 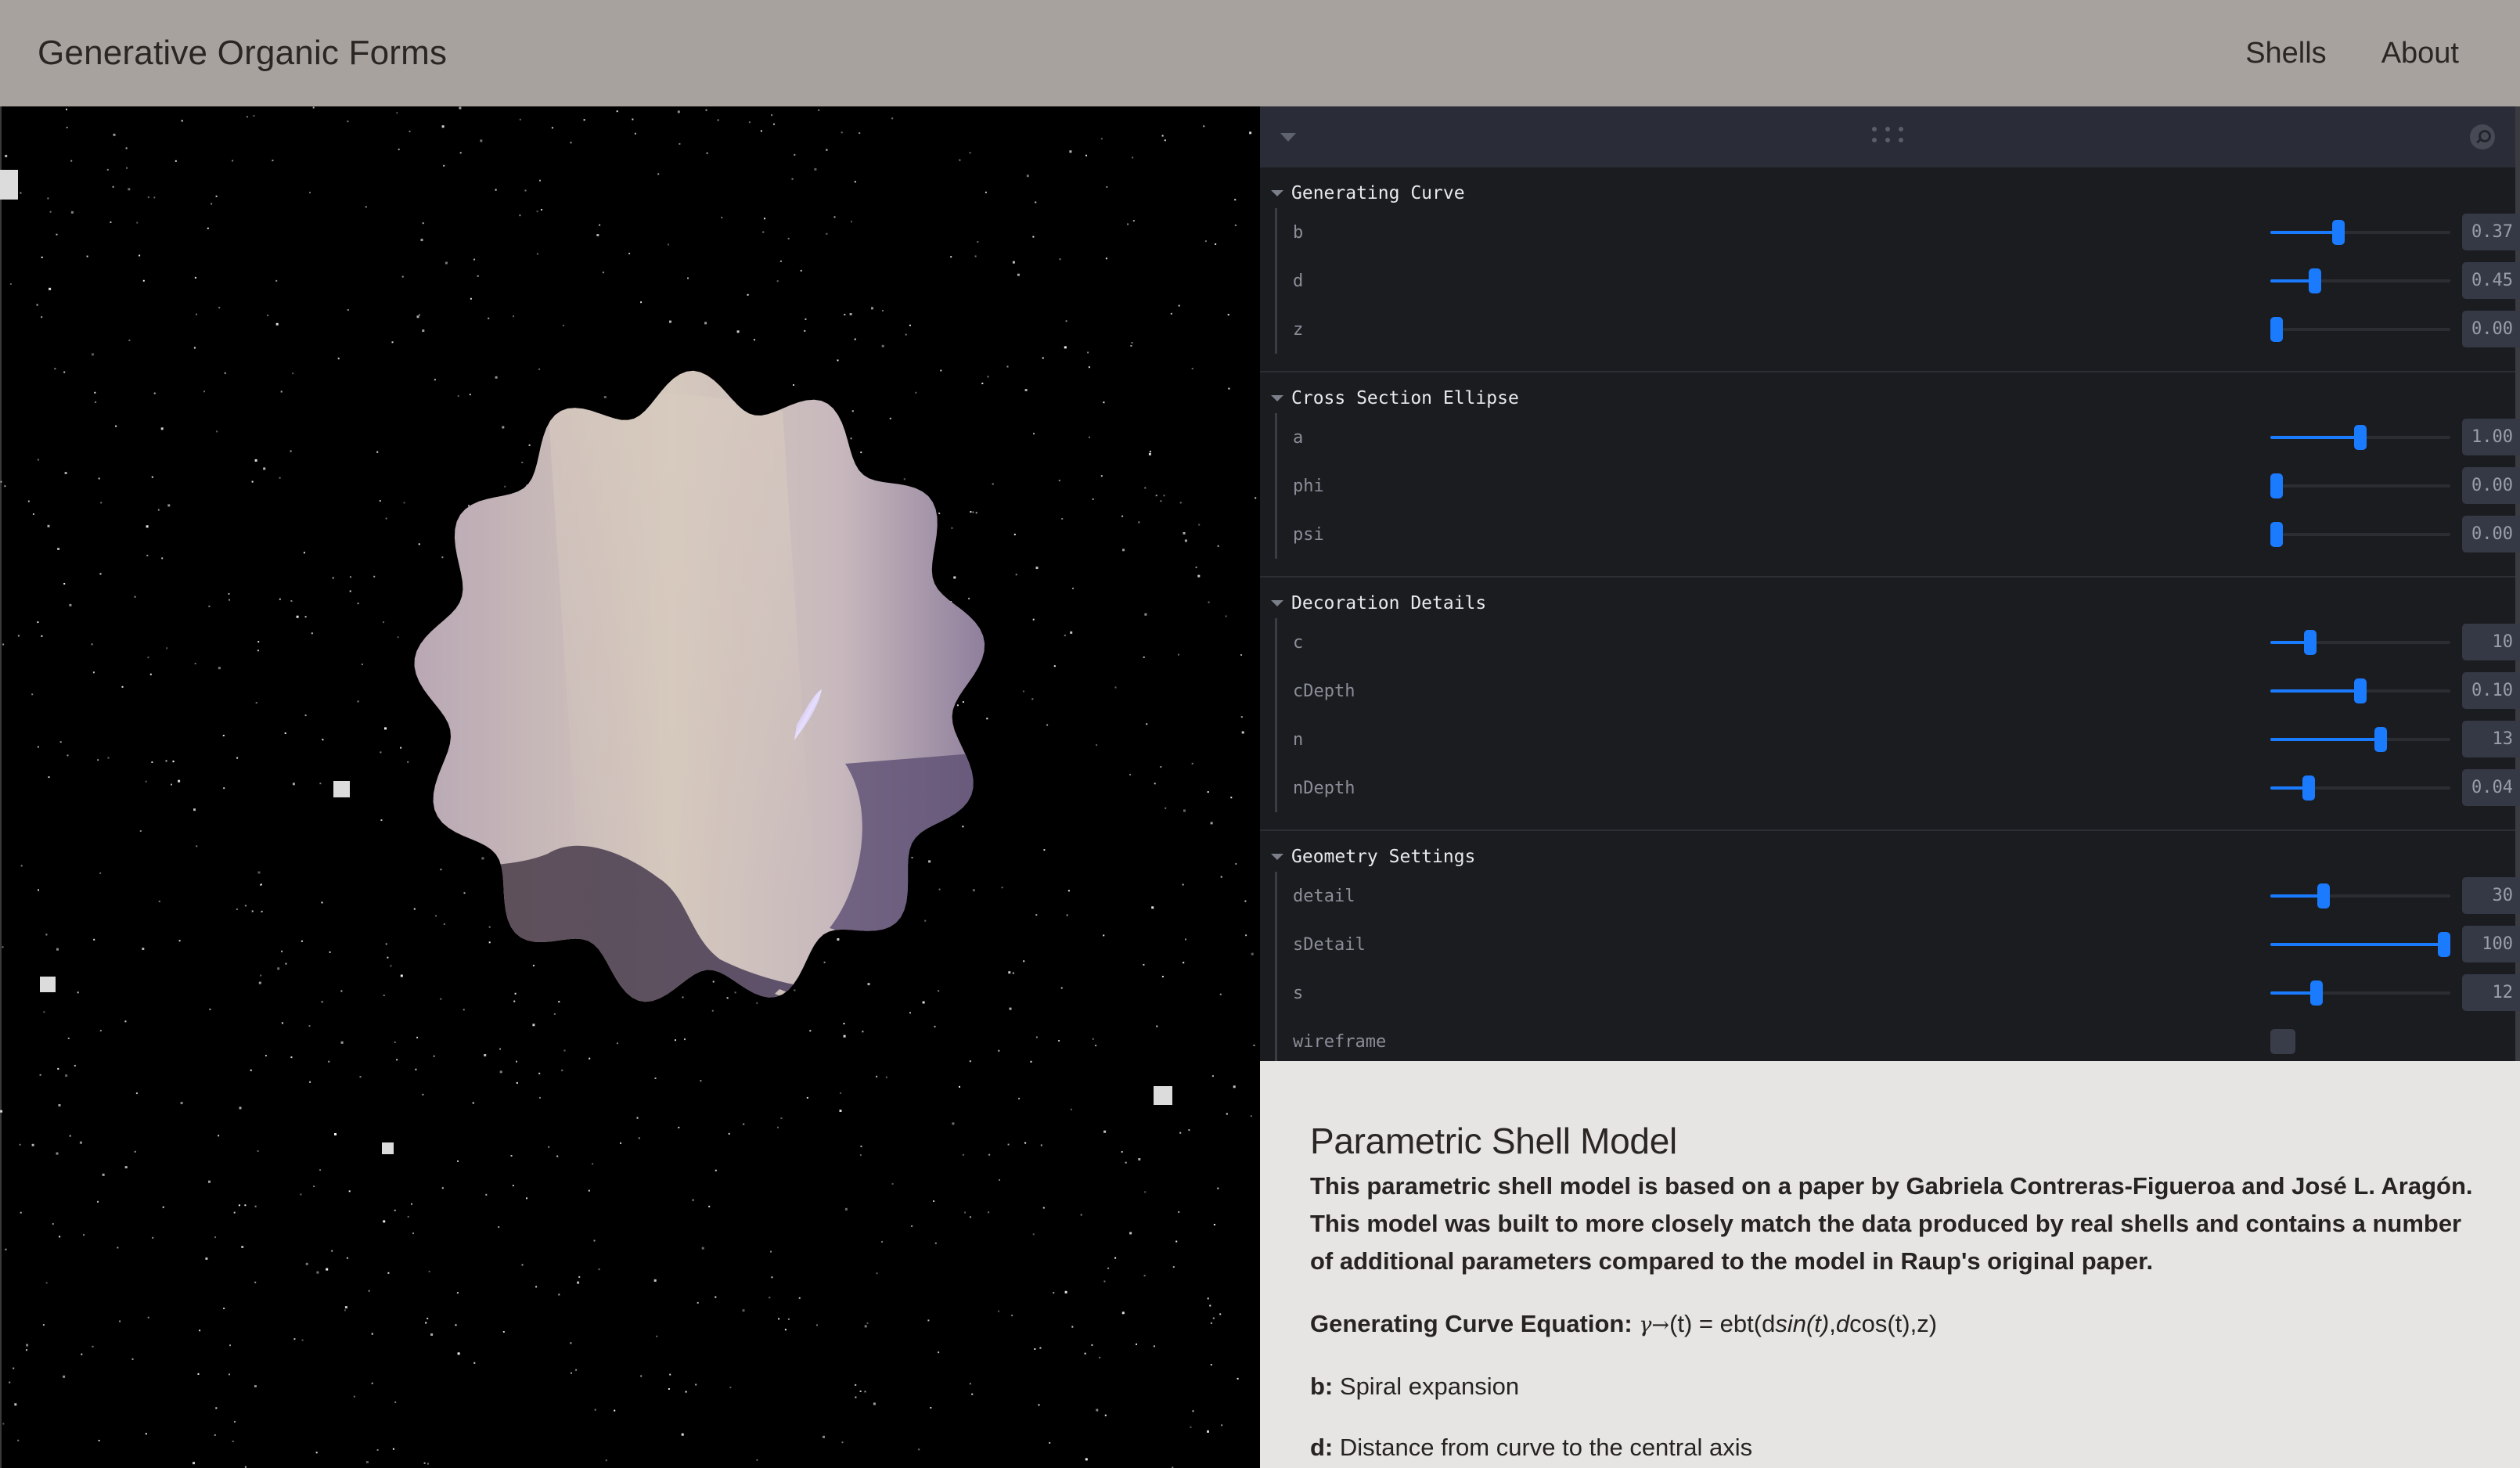 What do you see at coordinates (1887, 603) in the screenshot?
I see `folder-title: Decoration Details` at bounding box center [1887, 603].